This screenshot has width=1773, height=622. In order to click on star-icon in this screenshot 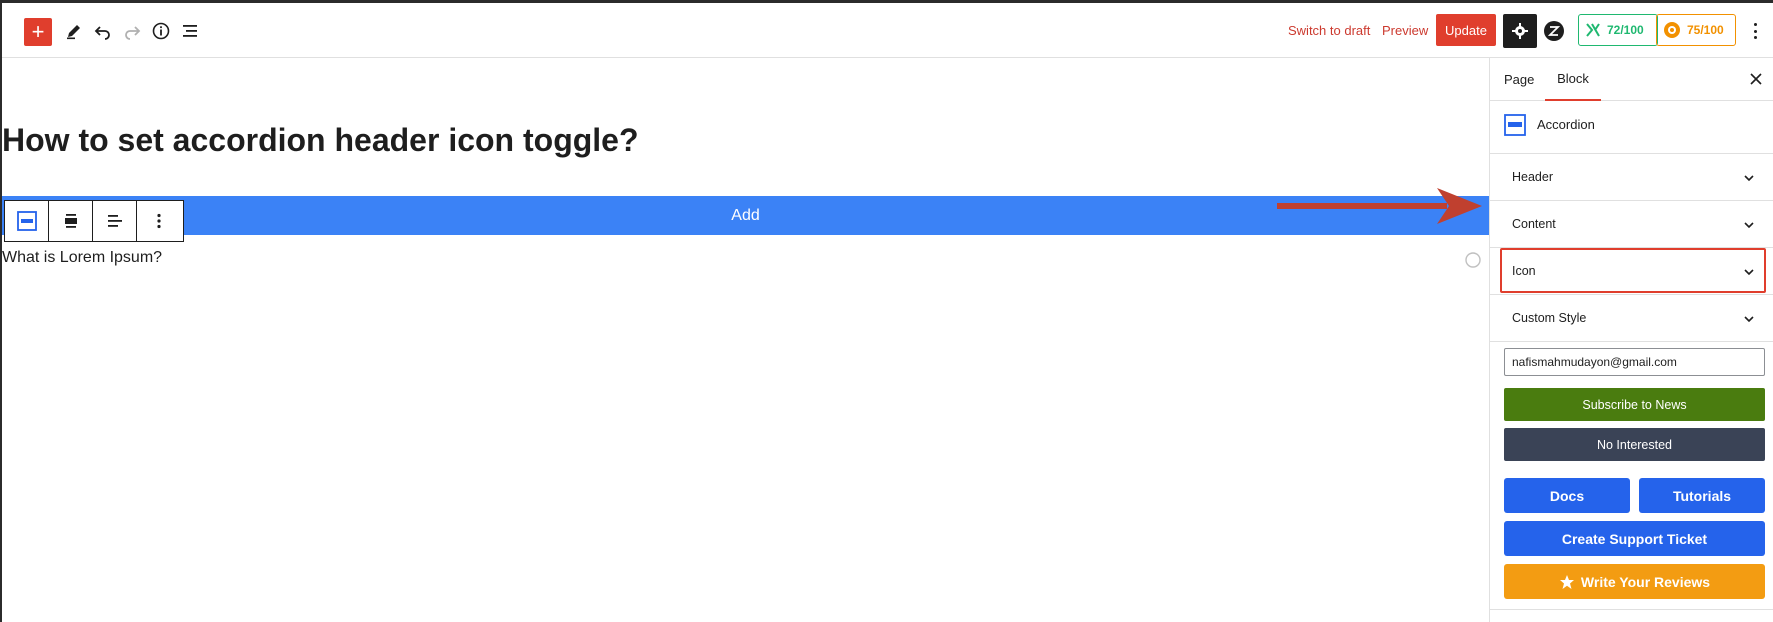, I will do `click(1566, 581)`.